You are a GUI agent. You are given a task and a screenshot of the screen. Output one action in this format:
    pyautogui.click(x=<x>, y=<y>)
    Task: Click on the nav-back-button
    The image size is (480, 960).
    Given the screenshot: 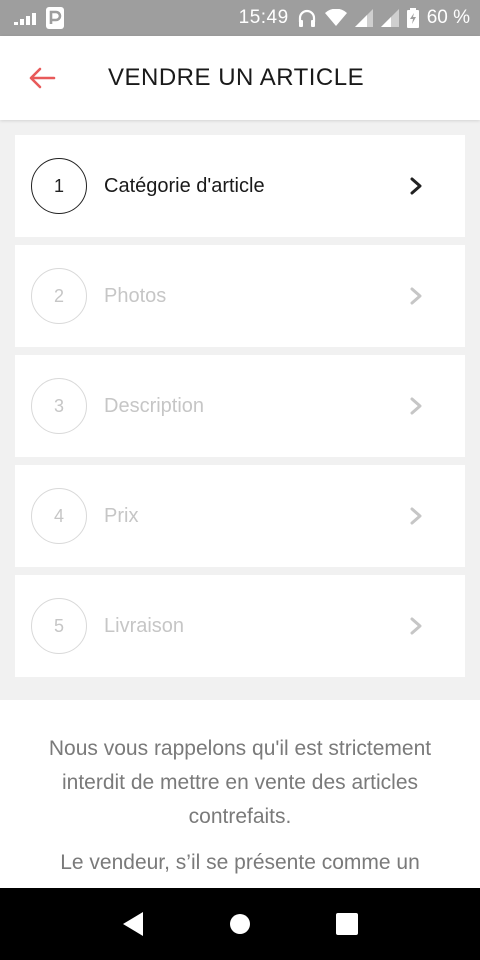 What is the action you would take?
    pyautogui.click(x=133, y=924)
    